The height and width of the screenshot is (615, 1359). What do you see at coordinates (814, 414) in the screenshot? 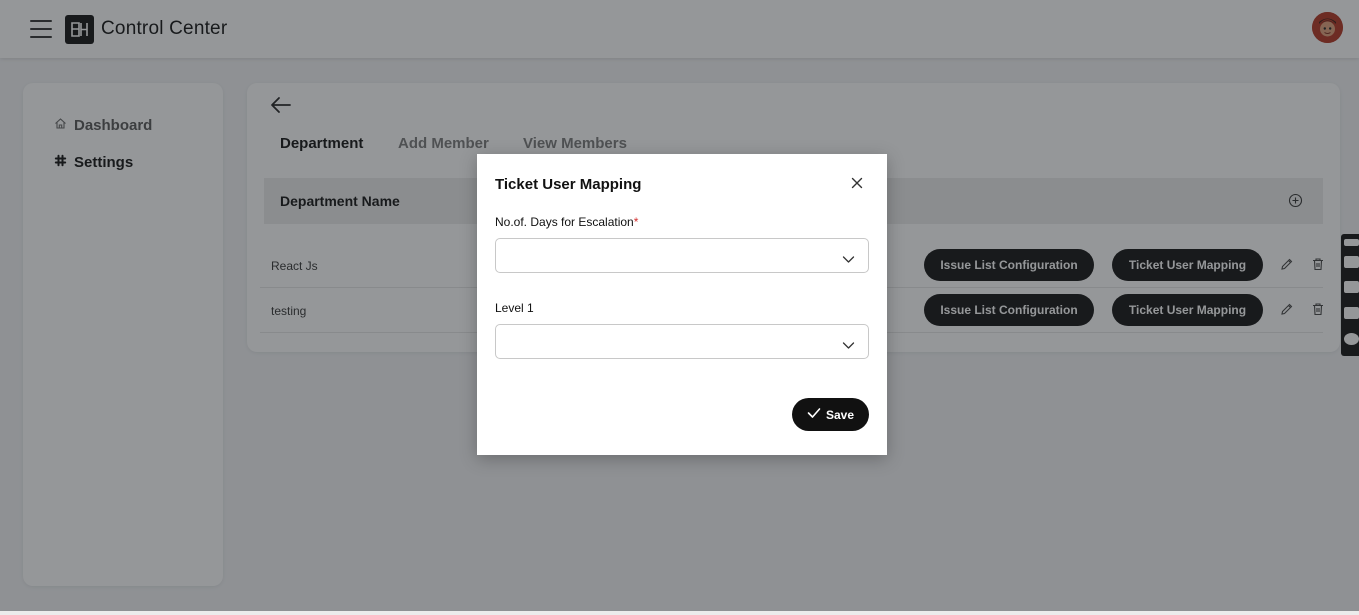
I see `check-icon` at bounding box center [814, 414].